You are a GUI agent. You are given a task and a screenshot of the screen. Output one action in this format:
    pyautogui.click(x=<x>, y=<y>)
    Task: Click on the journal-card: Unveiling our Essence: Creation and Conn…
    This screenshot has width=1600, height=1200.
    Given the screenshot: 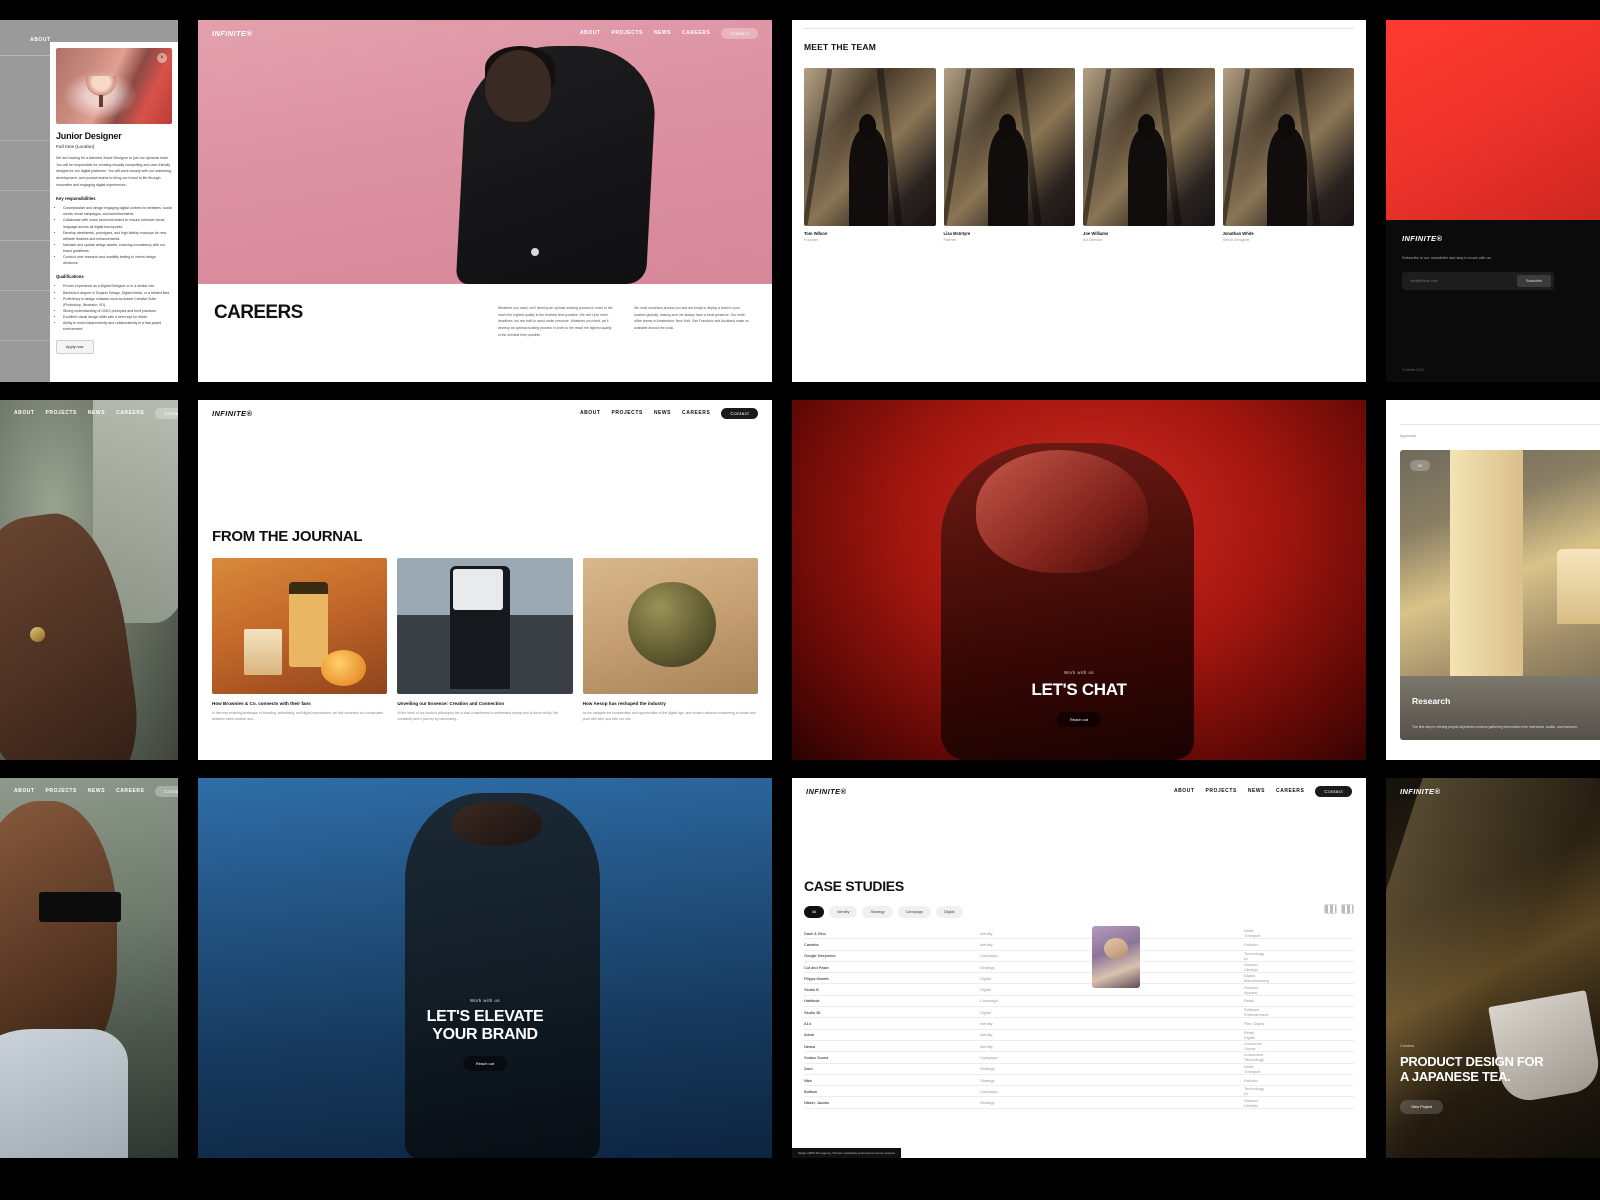 What is the action you would take?
    pyautogui.click(x=485, y=640)
    